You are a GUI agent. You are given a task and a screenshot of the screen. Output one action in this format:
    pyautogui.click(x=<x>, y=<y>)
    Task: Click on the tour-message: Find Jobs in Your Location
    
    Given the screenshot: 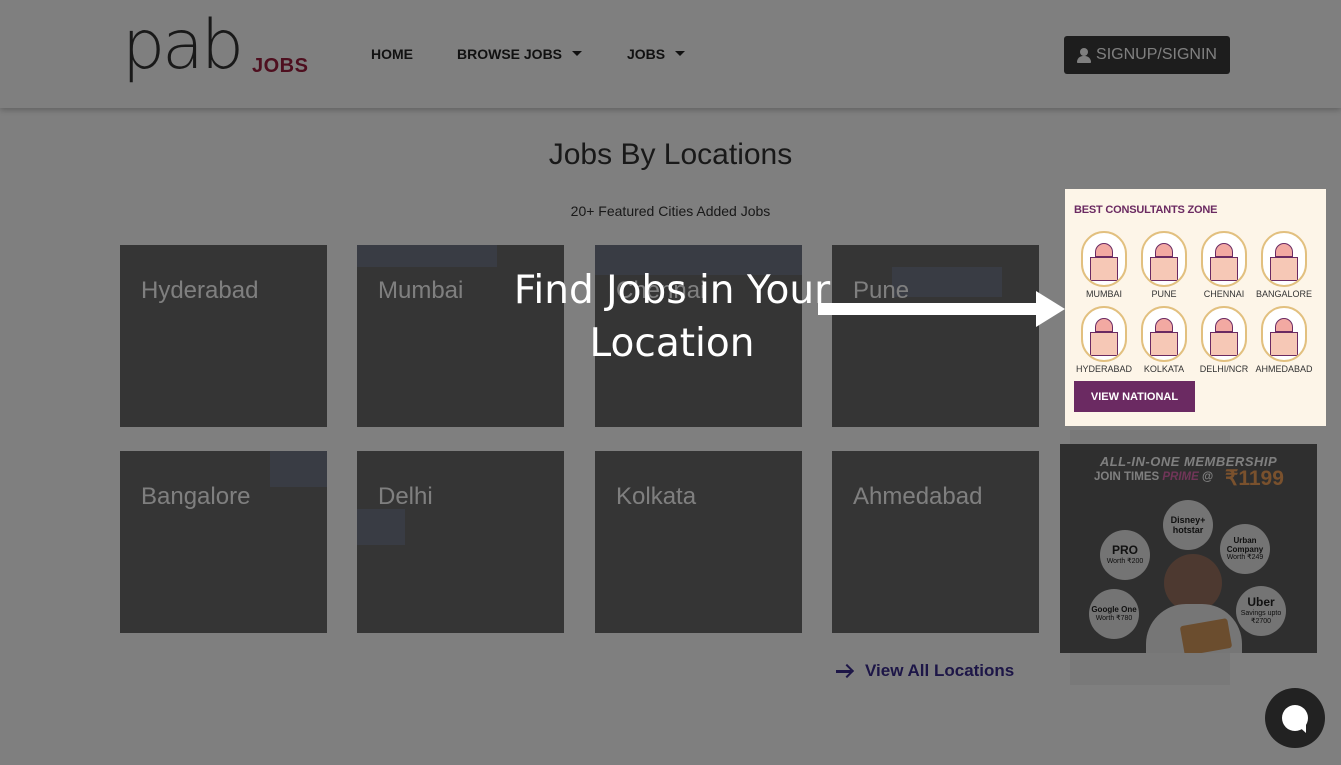 What is the action you would take?
    pyautogui.click(x=672, y=317)
    